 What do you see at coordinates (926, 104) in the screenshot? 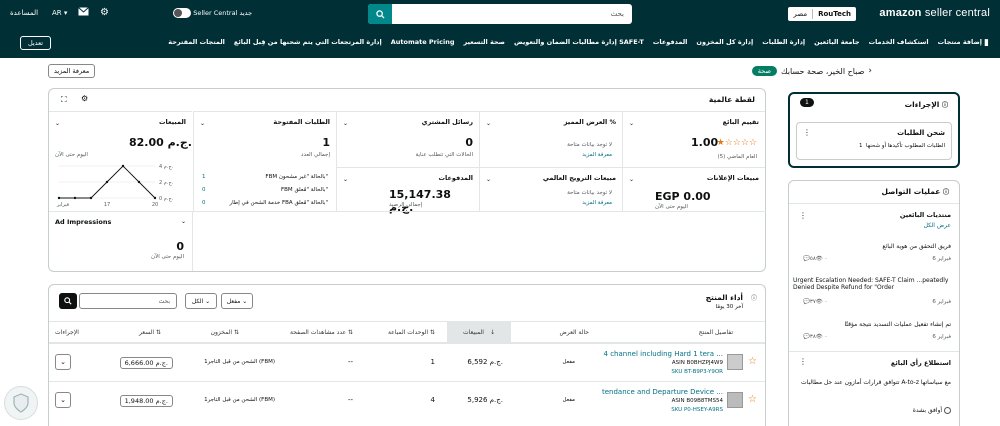
I see `actions-title: الإجراءات ⓘ` at bounding box center [926, 104].